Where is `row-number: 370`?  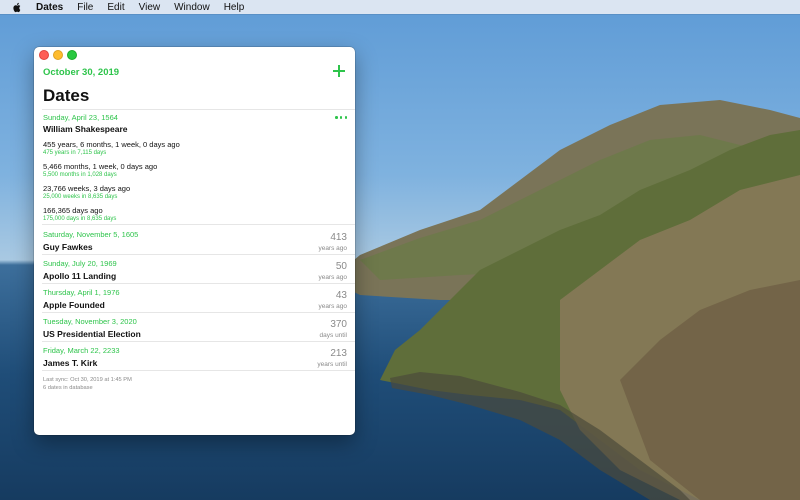
row-number: 370 is located at coordinates (338, 324).